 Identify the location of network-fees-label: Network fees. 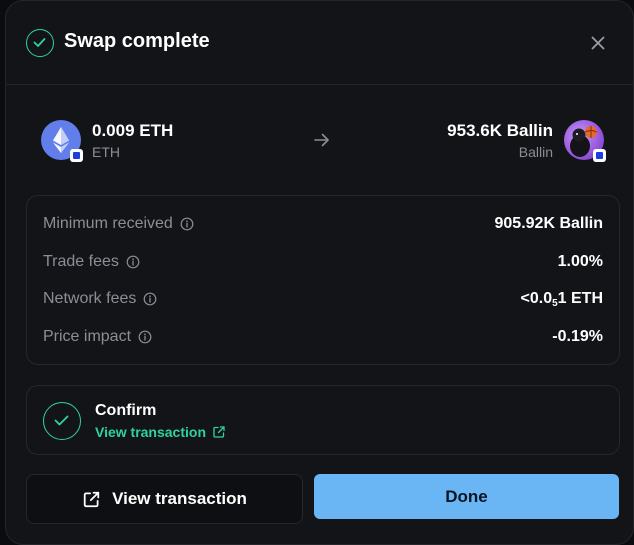
(90, 298).